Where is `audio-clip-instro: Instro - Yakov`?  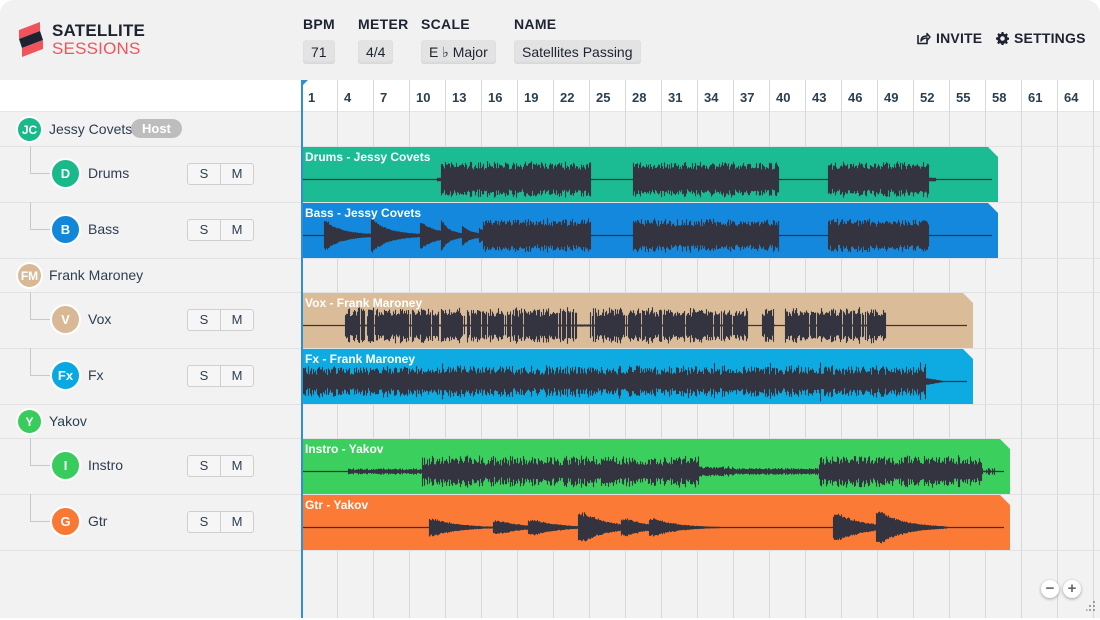
audio-clip-instro: Instro - Yakov is located at coordinates (655, 466).